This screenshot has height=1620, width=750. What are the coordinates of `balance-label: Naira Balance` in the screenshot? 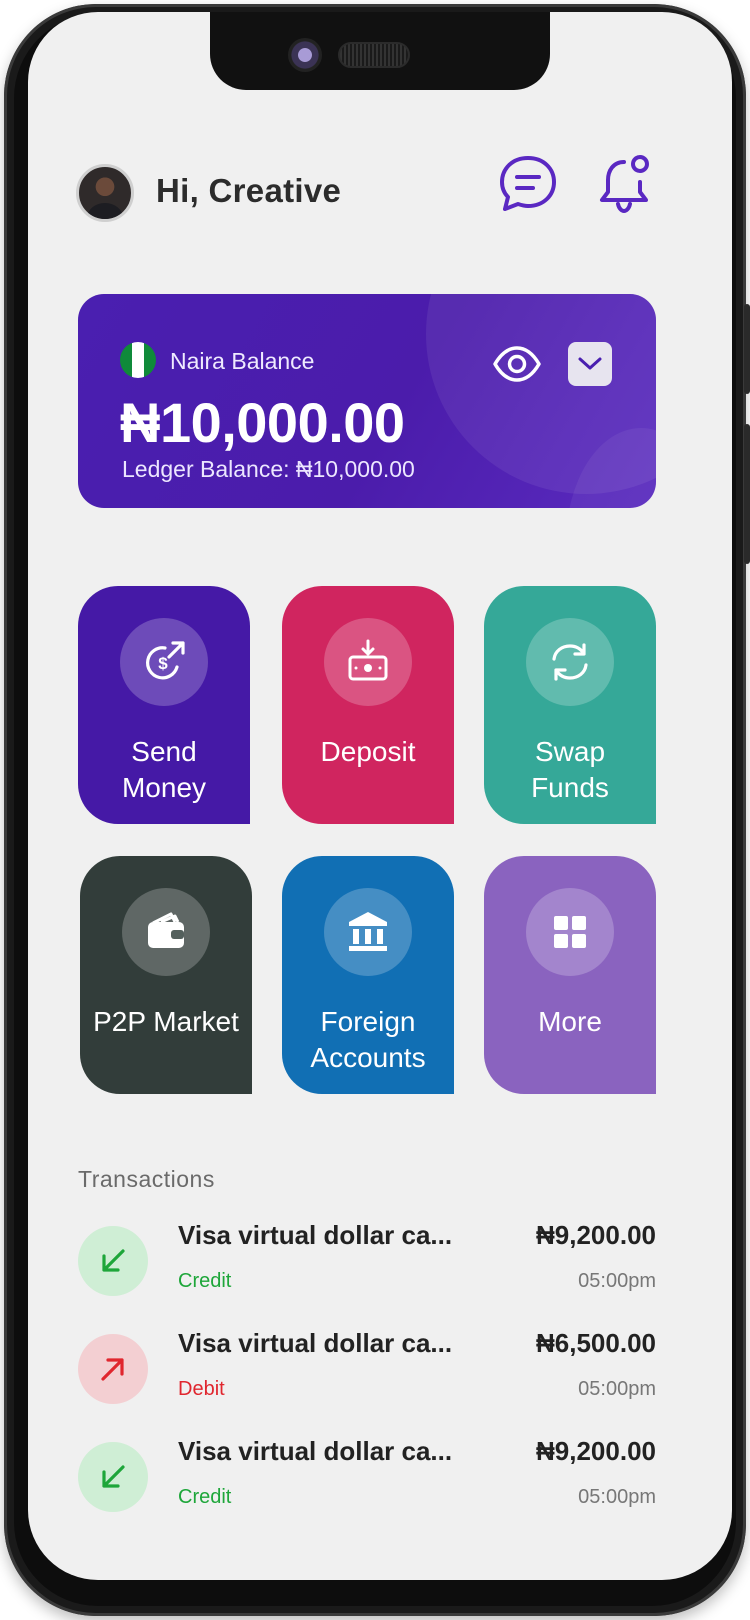 It's located at (242, 361).